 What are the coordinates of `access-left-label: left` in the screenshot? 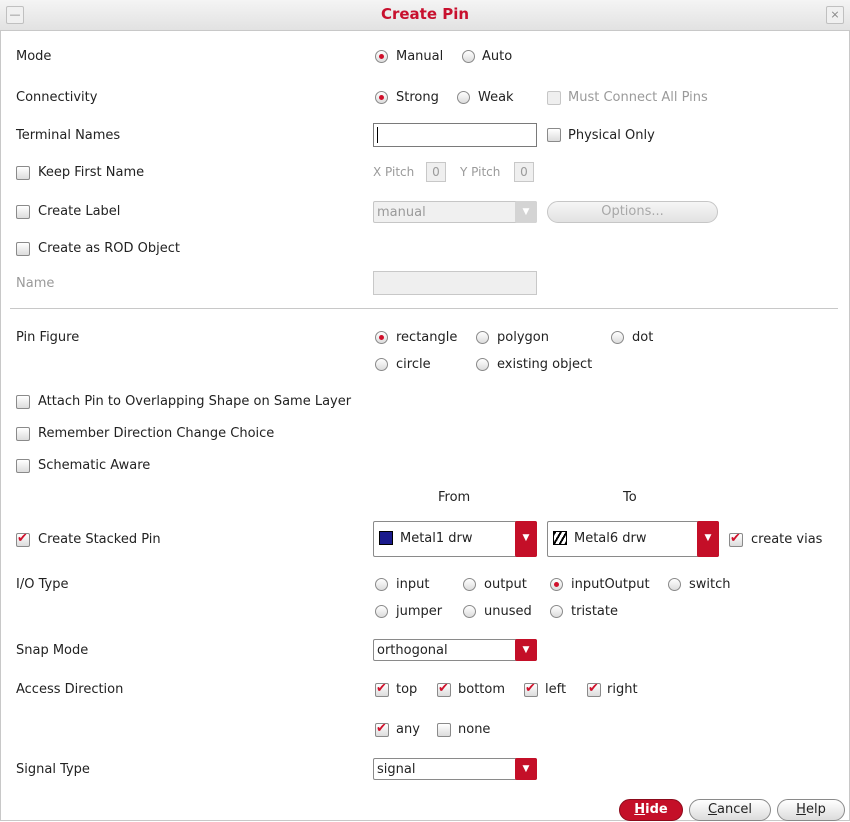 It's located at (555, 689).